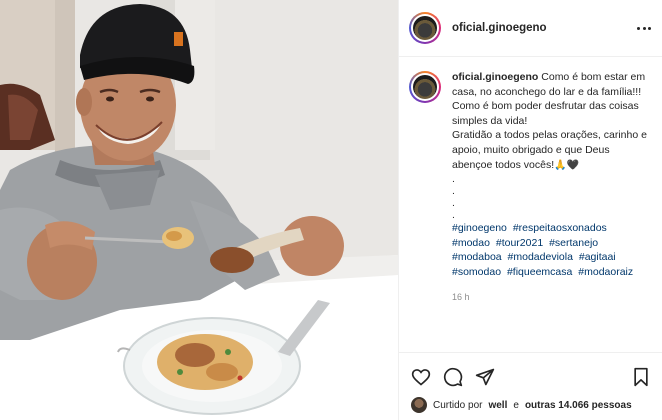 The width and height of the screenshot is (662, 420). What do you see at coordinates (540, 257) in the screenshot?
I see `hashtag-modadeviola: #modadeviola` at bounding box center [540, 257].